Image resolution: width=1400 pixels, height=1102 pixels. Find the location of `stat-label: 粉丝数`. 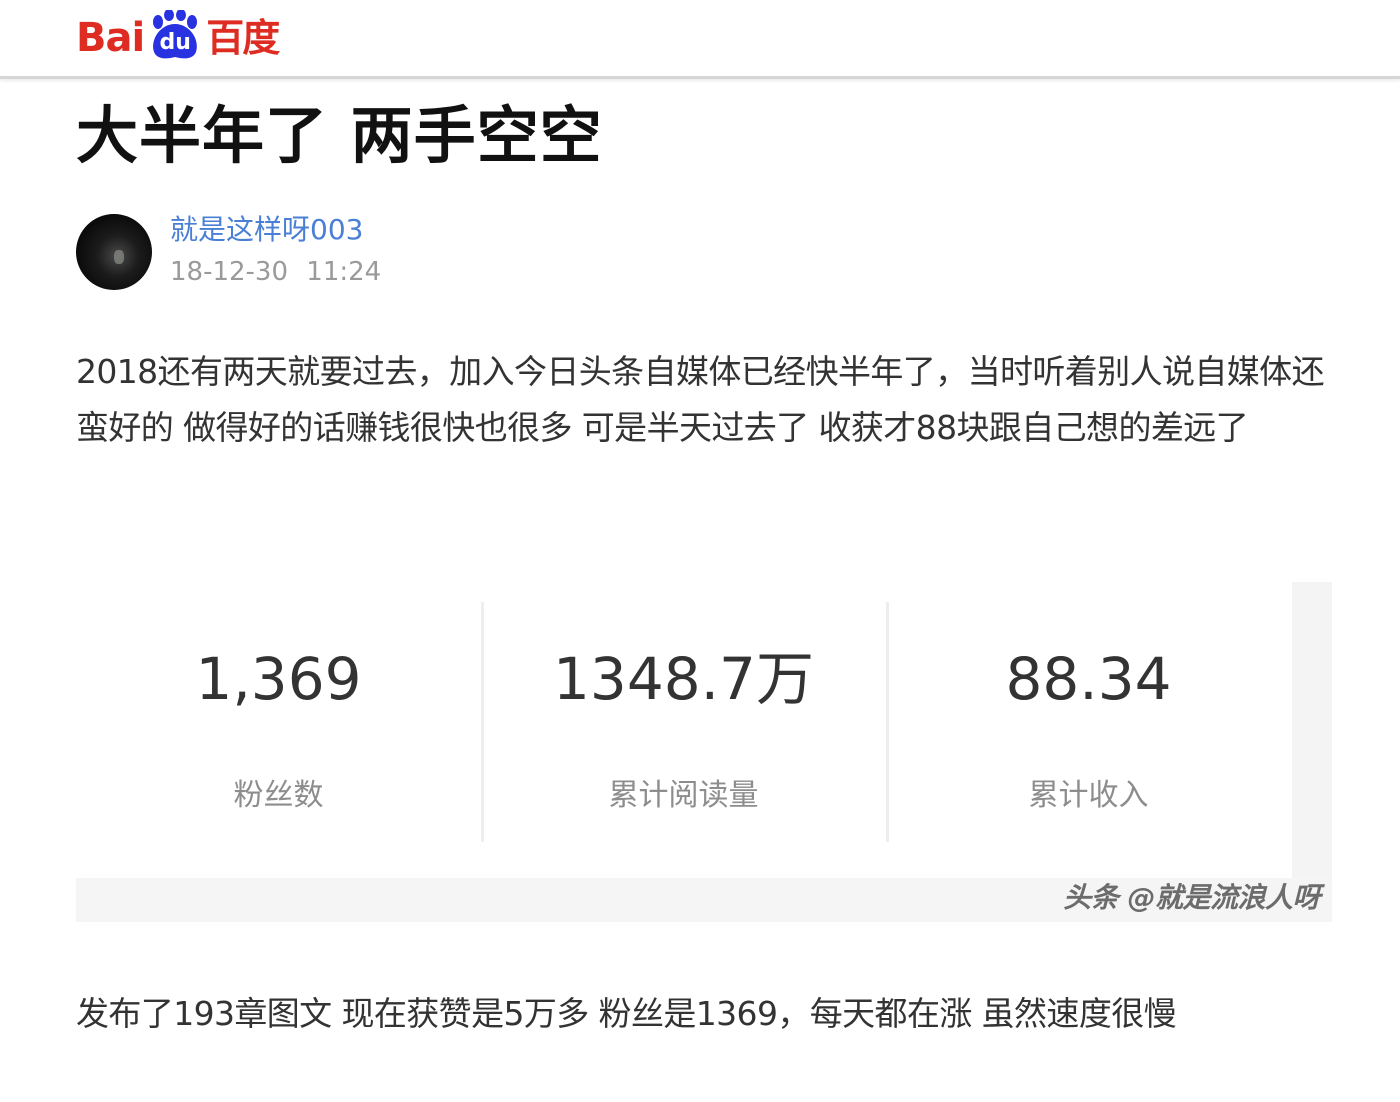

stat-label: 粉丝数 is located at coordinates (278, 795).